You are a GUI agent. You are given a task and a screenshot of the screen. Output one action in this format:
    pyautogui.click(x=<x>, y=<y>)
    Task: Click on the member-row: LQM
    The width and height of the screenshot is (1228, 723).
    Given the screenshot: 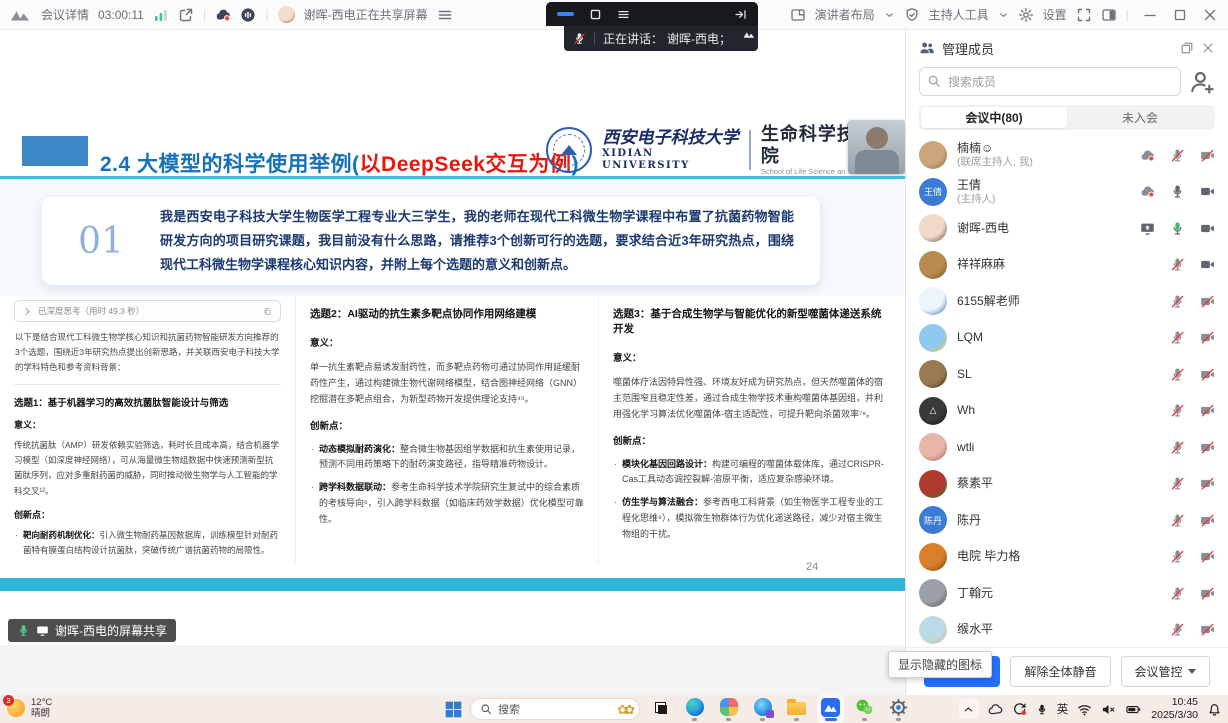 What is the action you would take?
    pyautogui.click(x=1067, y=338)
    